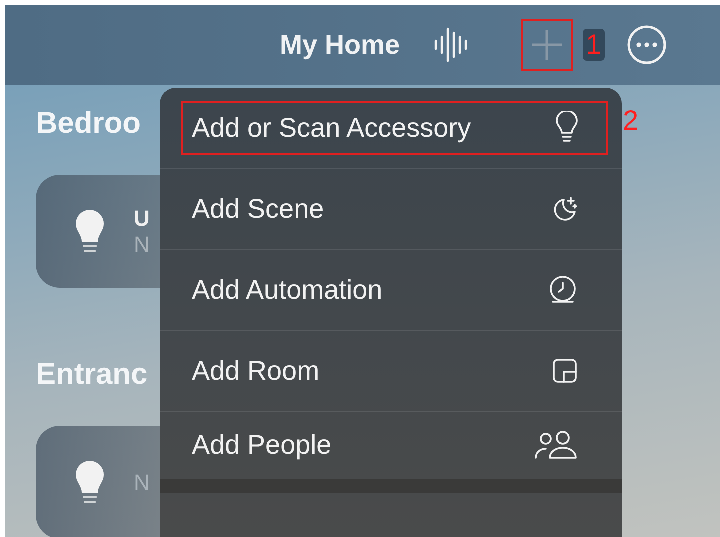 Image resolution: width=720 pixels, height=537 pixels. I want to click on people-icon, so click(556, 445).